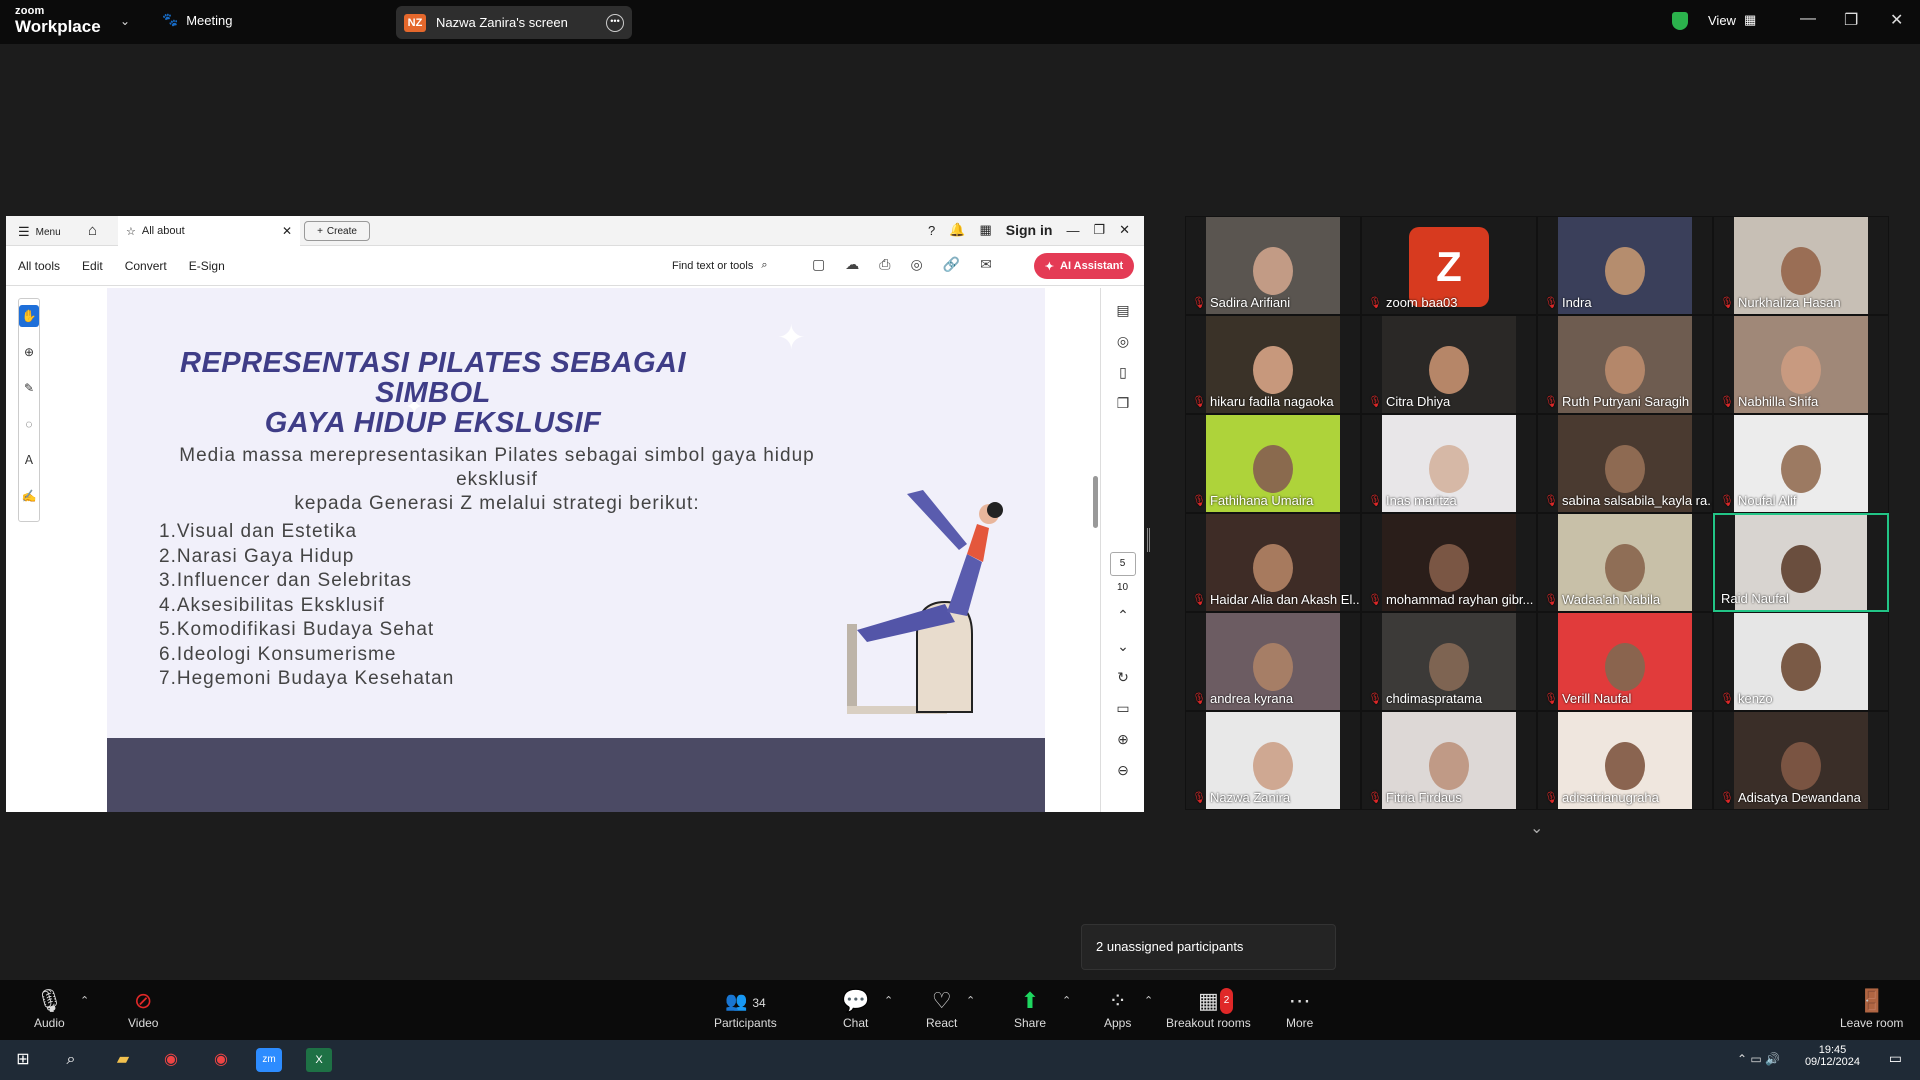  What do you see at coordinates (1273, 364) in the screenshot?
I see `participant-tile: 🎙 hikaru fadila nagaoka` at bounding box center [1273, 364].